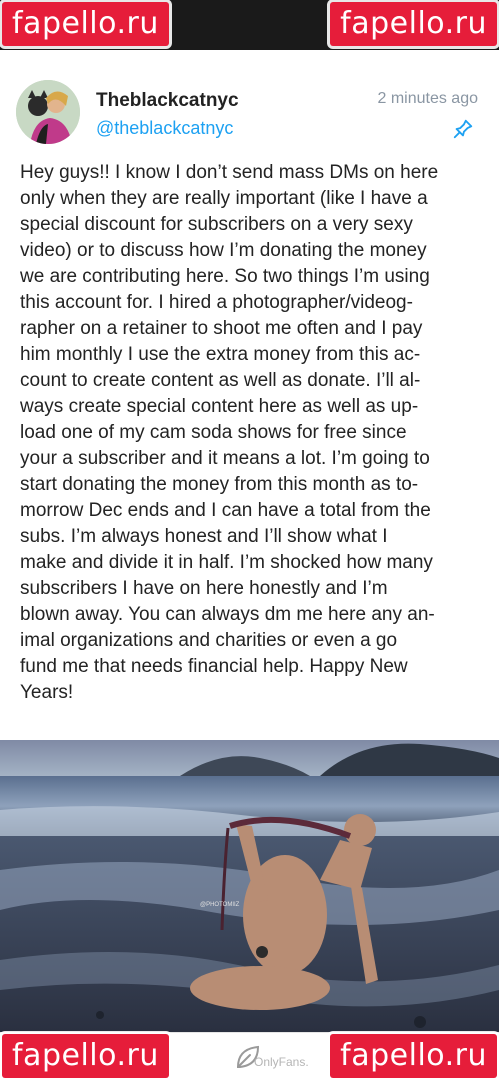 This screenshot has height=1080, width=499. Describe the element at coordinates (427, 98) in the screenshot. I see `post-timestamp: 2 minutes ago` at that location.